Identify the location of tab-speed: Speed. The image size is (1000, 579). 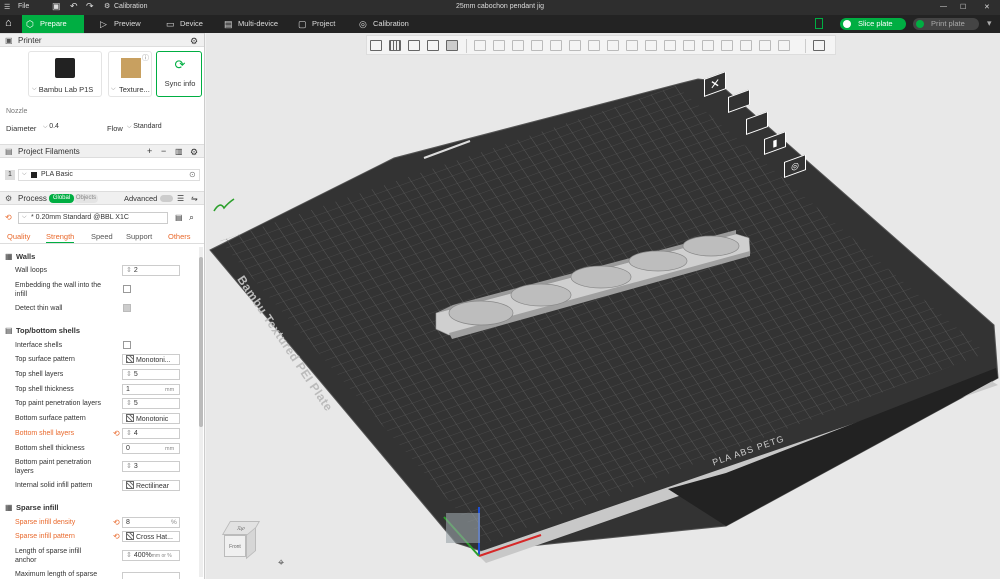
(102, 236).